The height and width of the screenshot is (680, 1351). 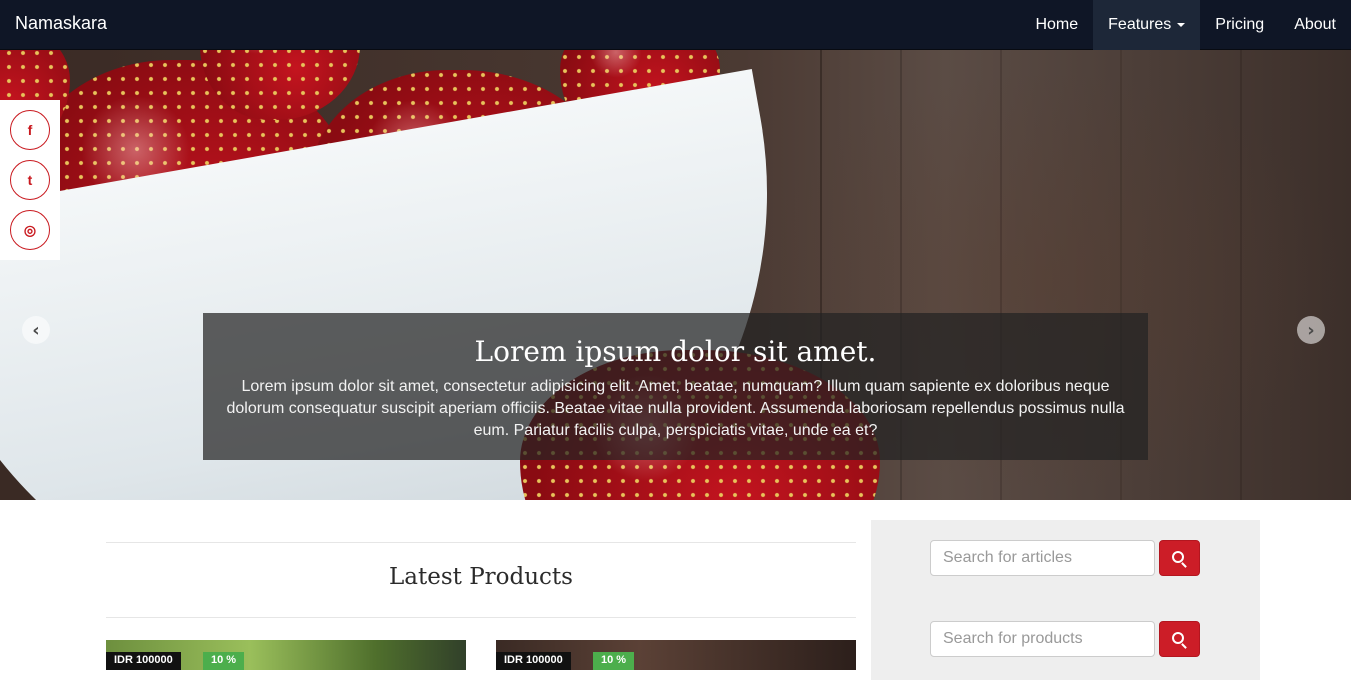 I want to click on nav-features-label: Features, so click(x=1140, y=24).